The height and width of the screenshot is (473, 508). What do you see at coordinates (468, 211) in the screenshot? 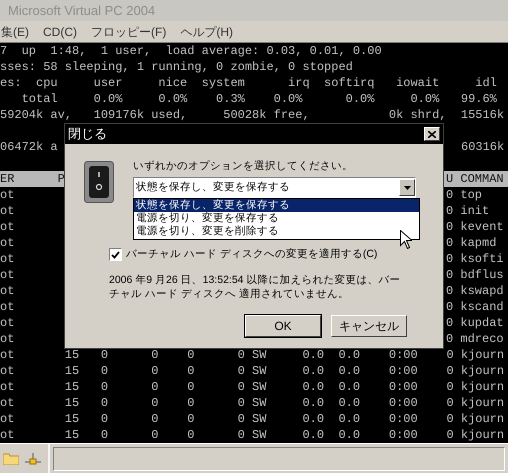
I see `terminal-text: 0 init` at bounding box center [468, 211].